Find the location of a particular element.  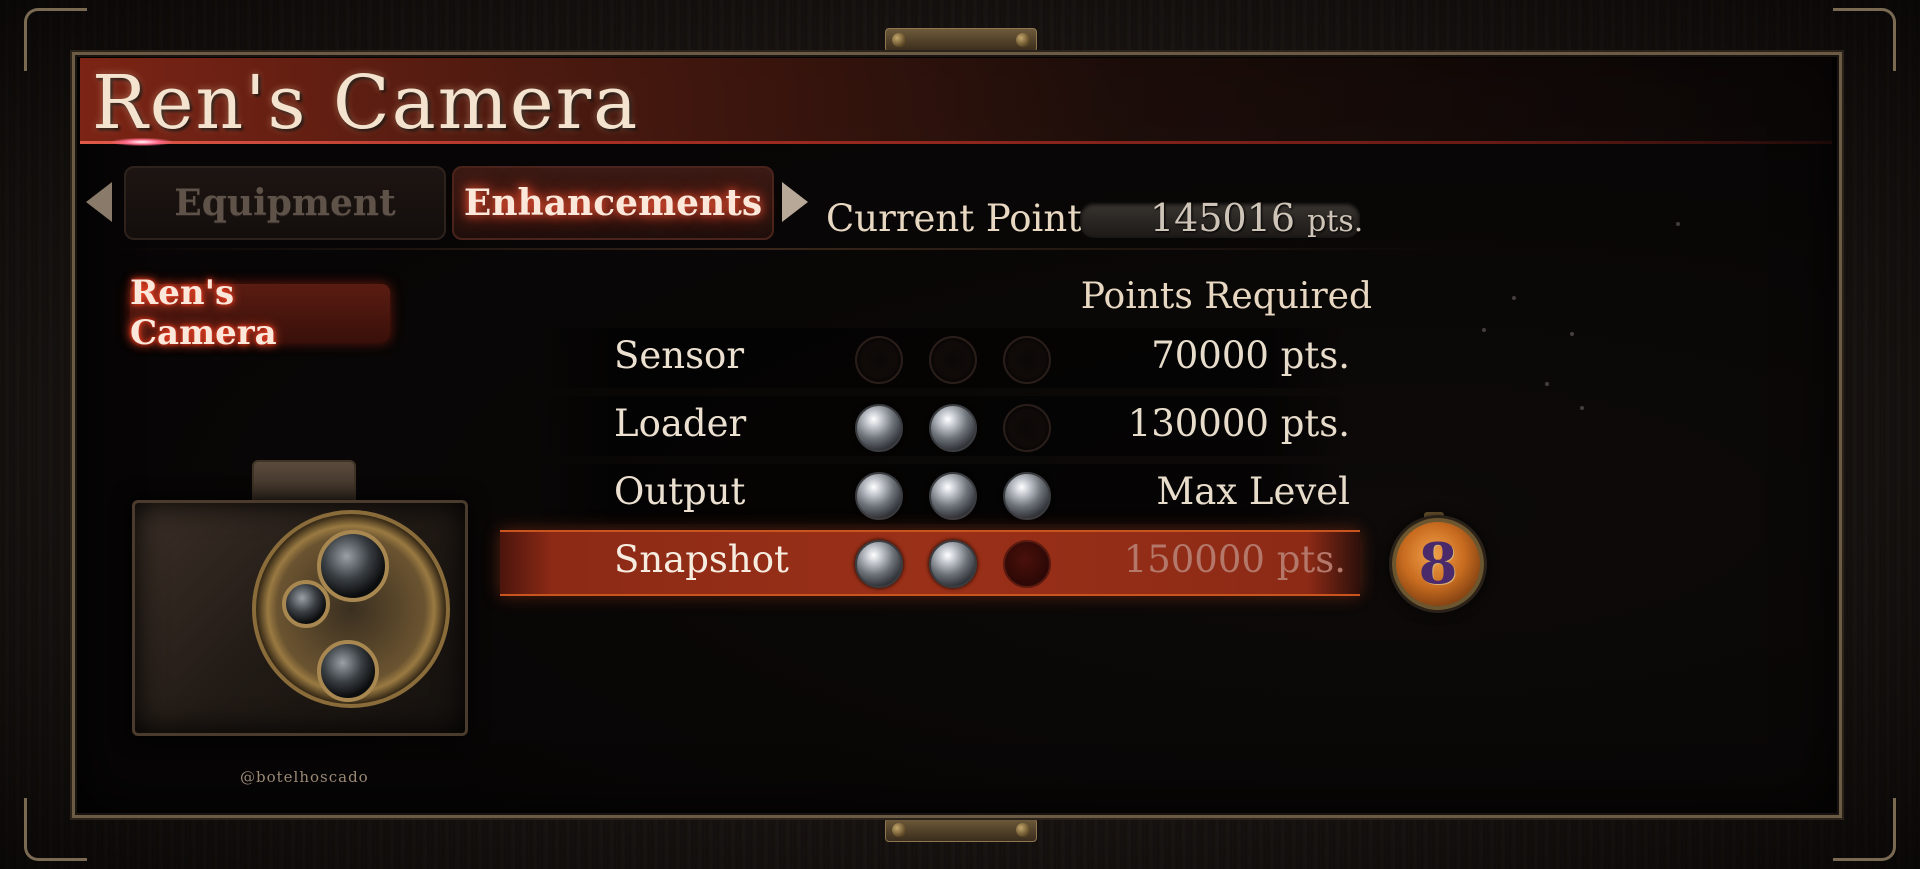

page-title: Ren's Camera is located at coordinates (366, 103).